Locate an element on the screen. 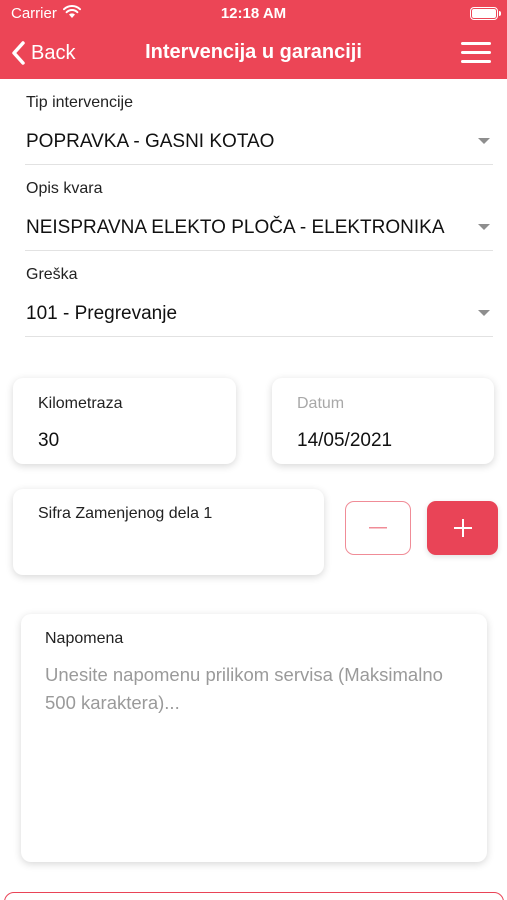 Image resolution: width=507 pixels, height=900 pixels. opis-kvara-value: NEISPRAVNA ELEKTO PLOČA - ELEKTRONIKA is located at coordinates (235, 227).